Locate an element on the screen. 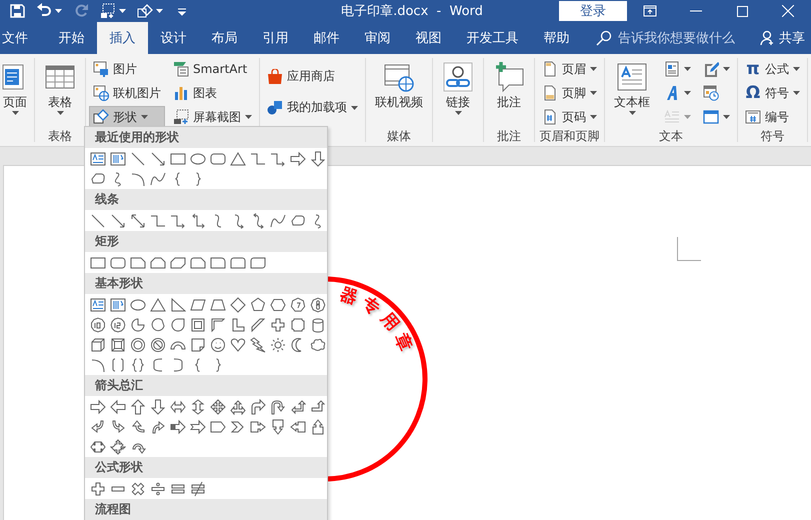 This screenshot has height=520, width=811. group-label: 页眉和页脚 is located at coordinates (570, 136).